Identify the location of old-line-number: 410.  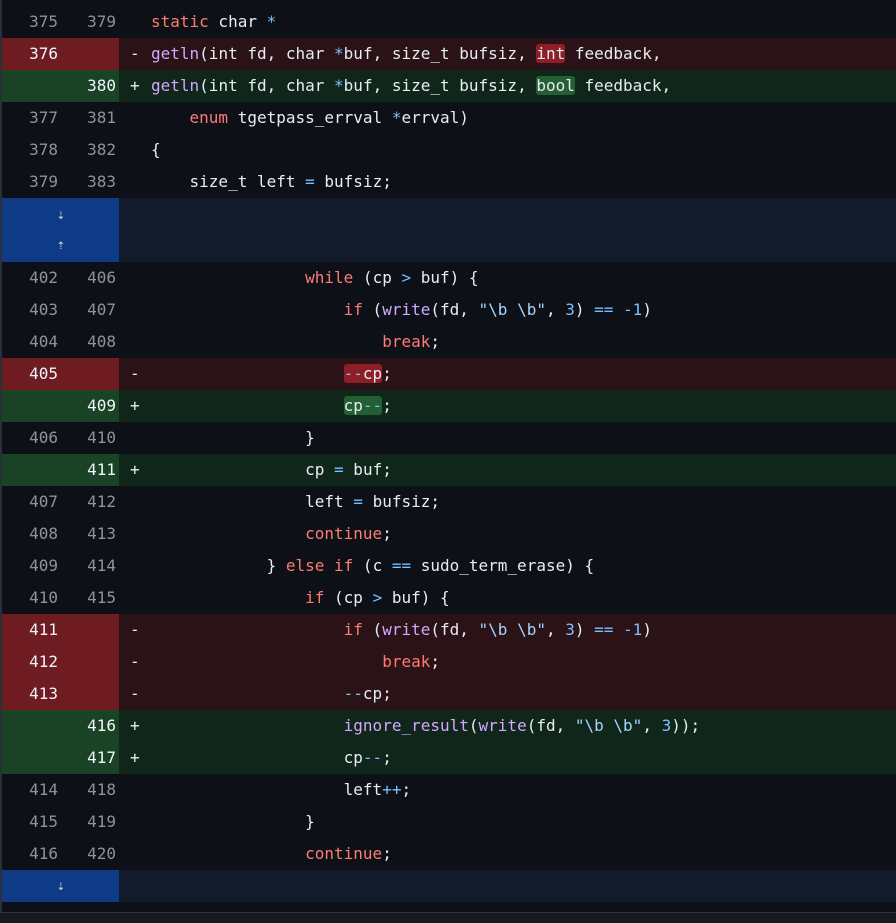
(30, 598).